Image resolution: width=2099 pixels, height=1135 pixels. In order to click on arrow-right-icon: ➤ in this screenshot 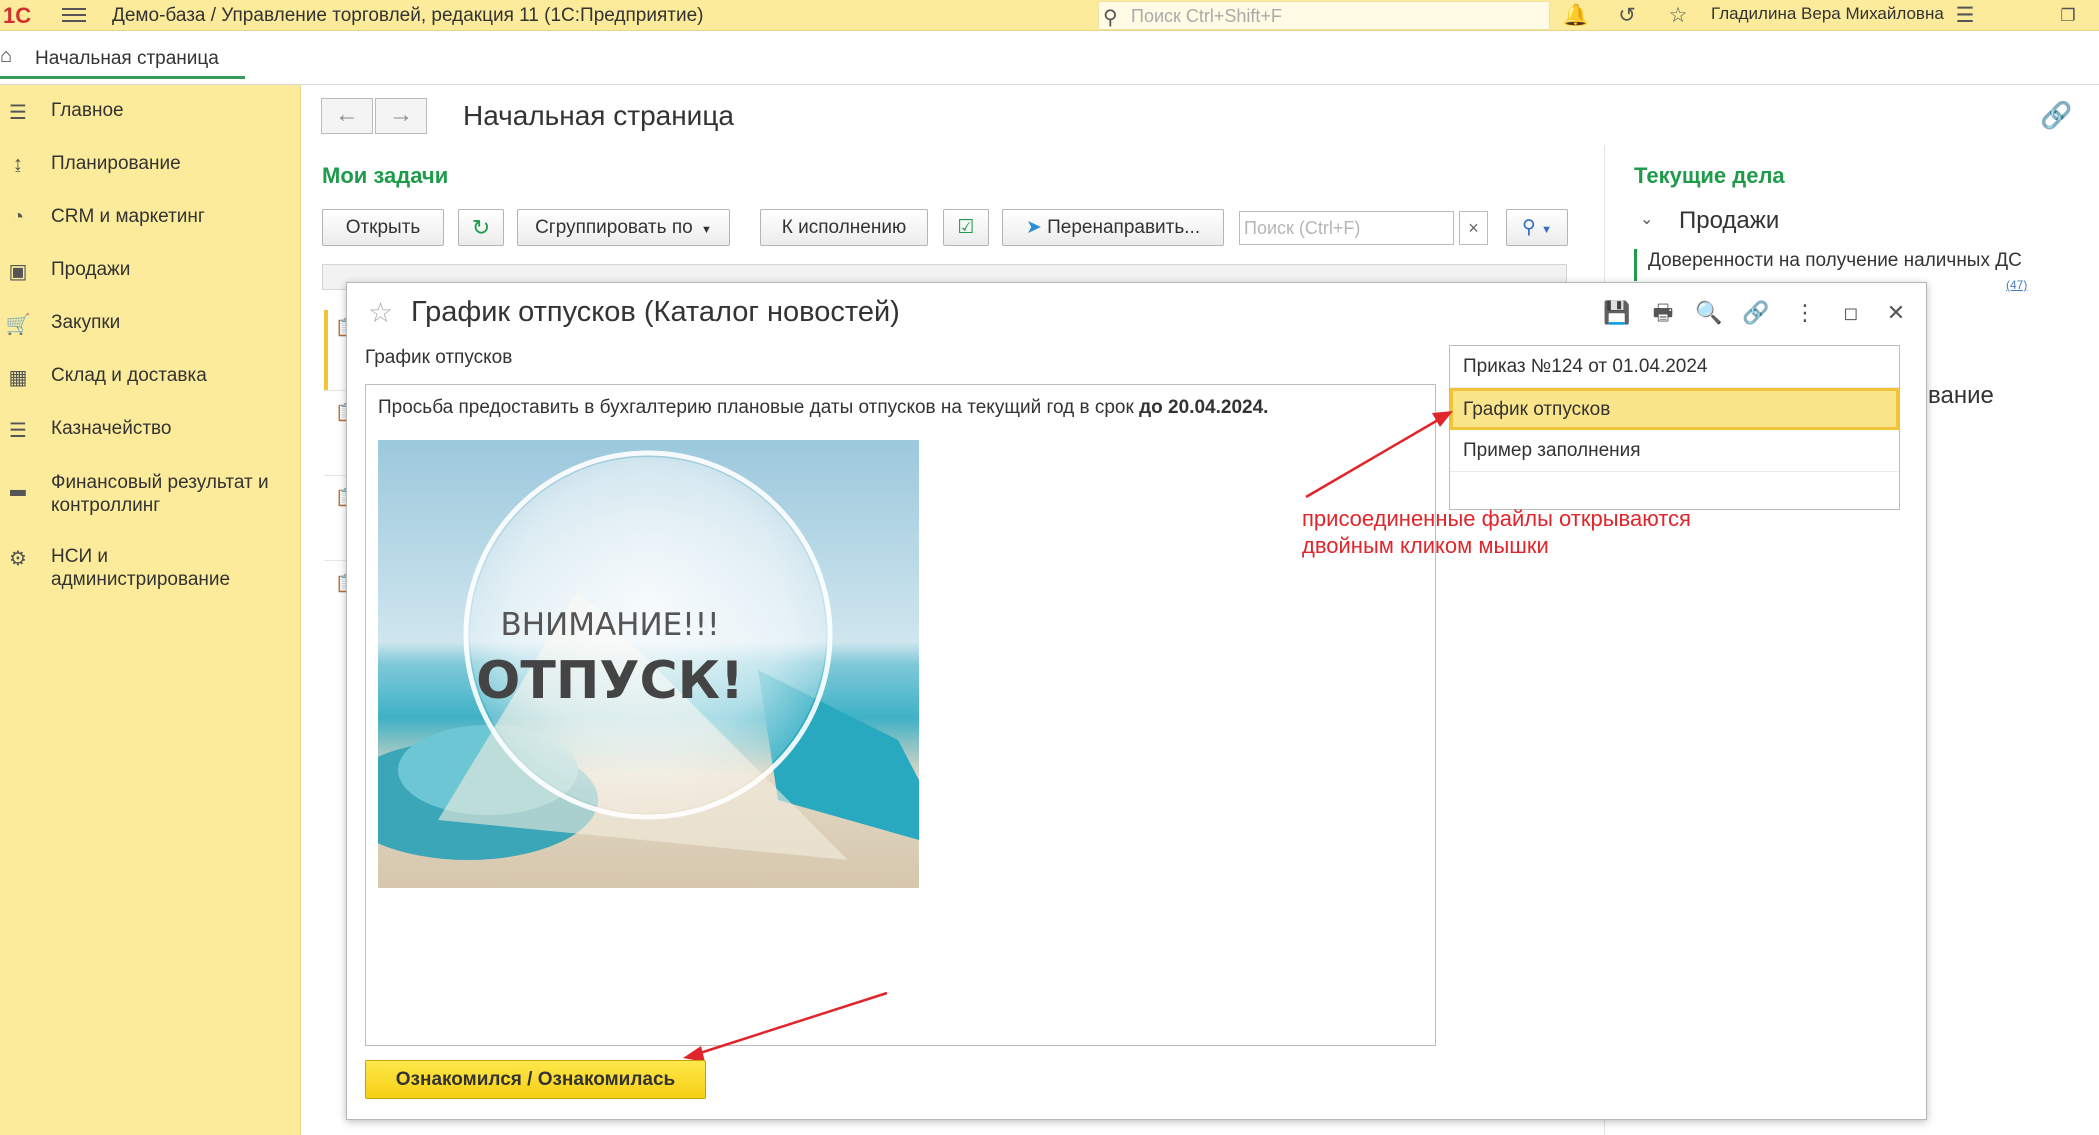, I will do `click(1033, 227)`.